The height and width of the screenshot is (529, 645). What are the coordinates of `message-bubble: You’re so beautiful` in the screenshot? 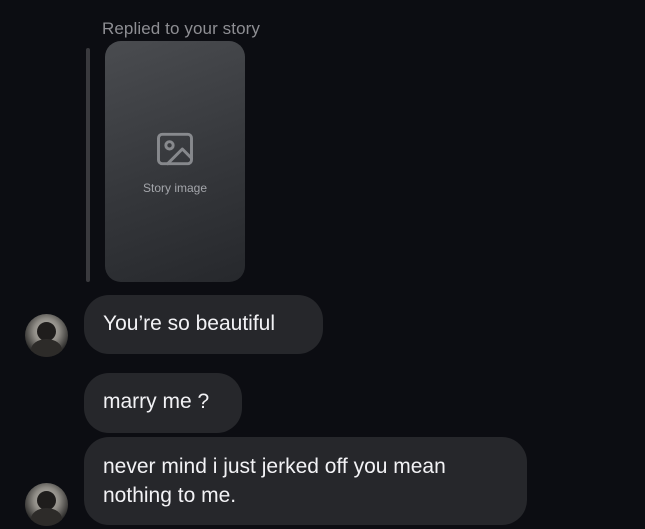 It's located at (203, 324).